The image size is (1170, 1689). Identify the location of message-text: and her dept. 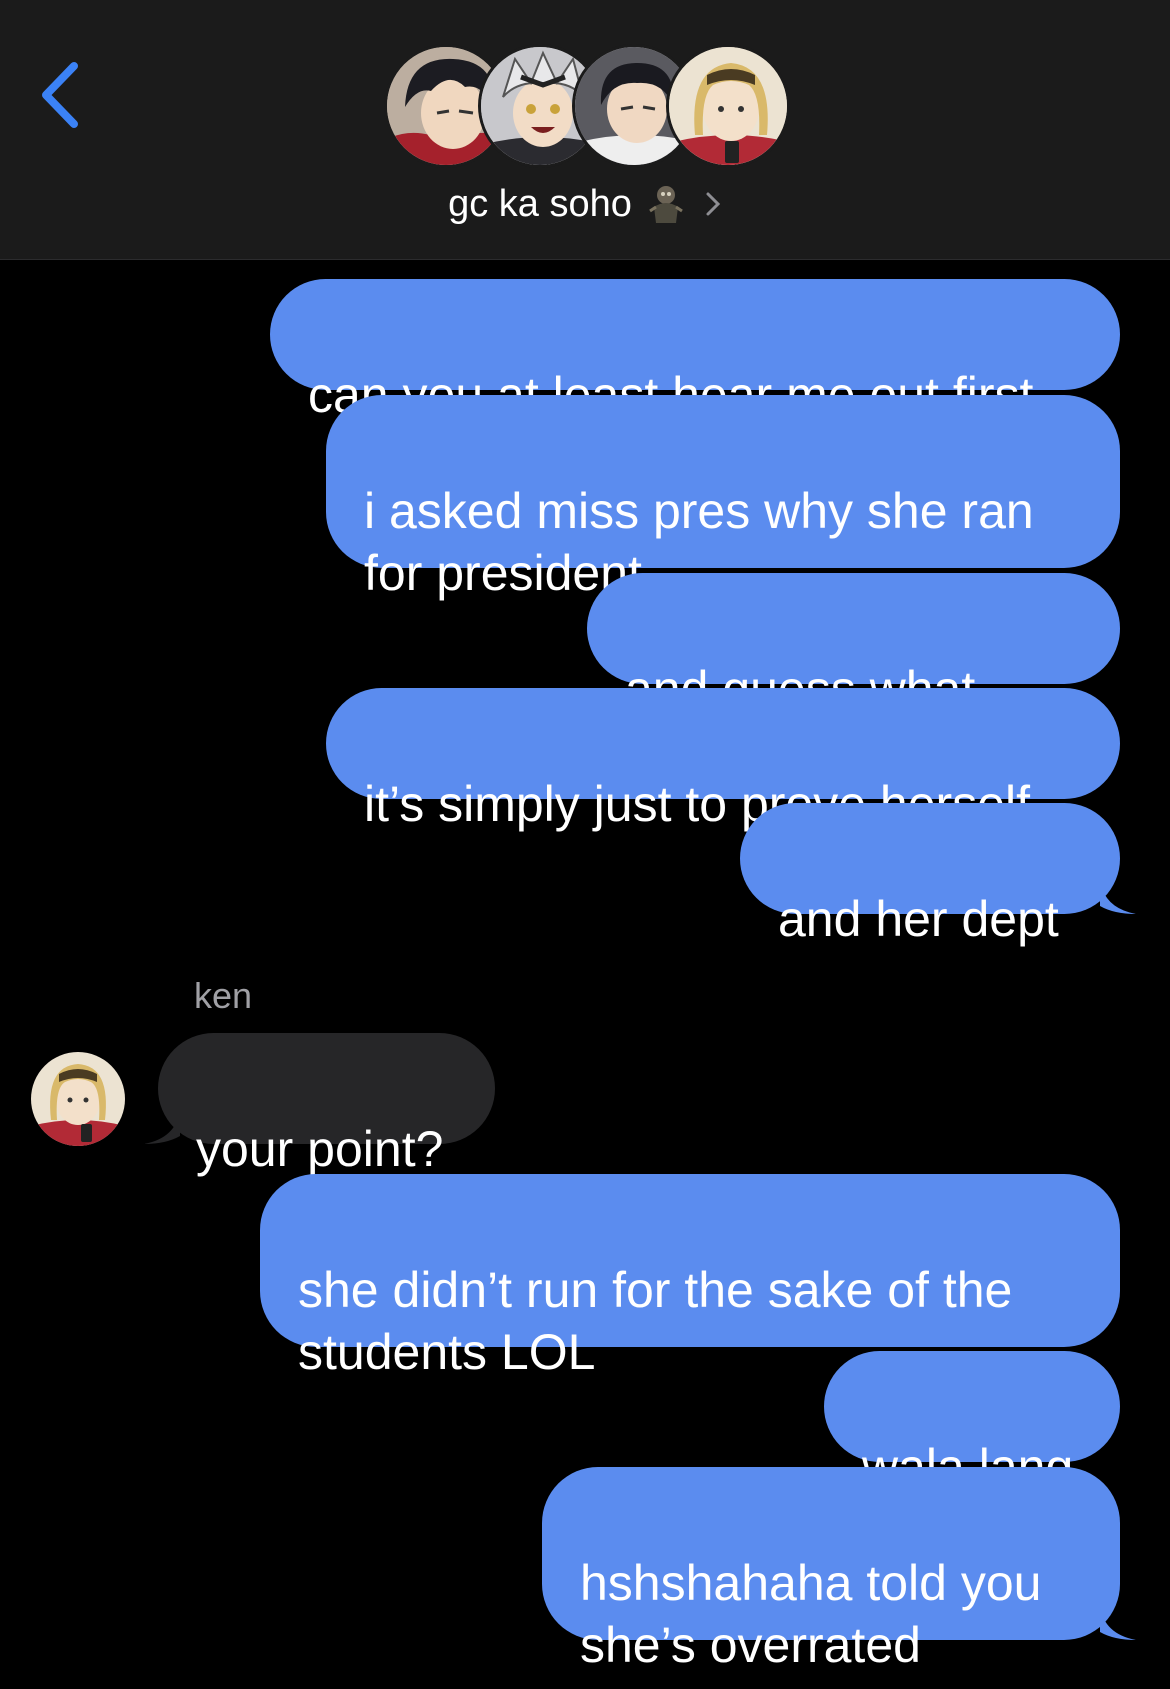
(918, 919).